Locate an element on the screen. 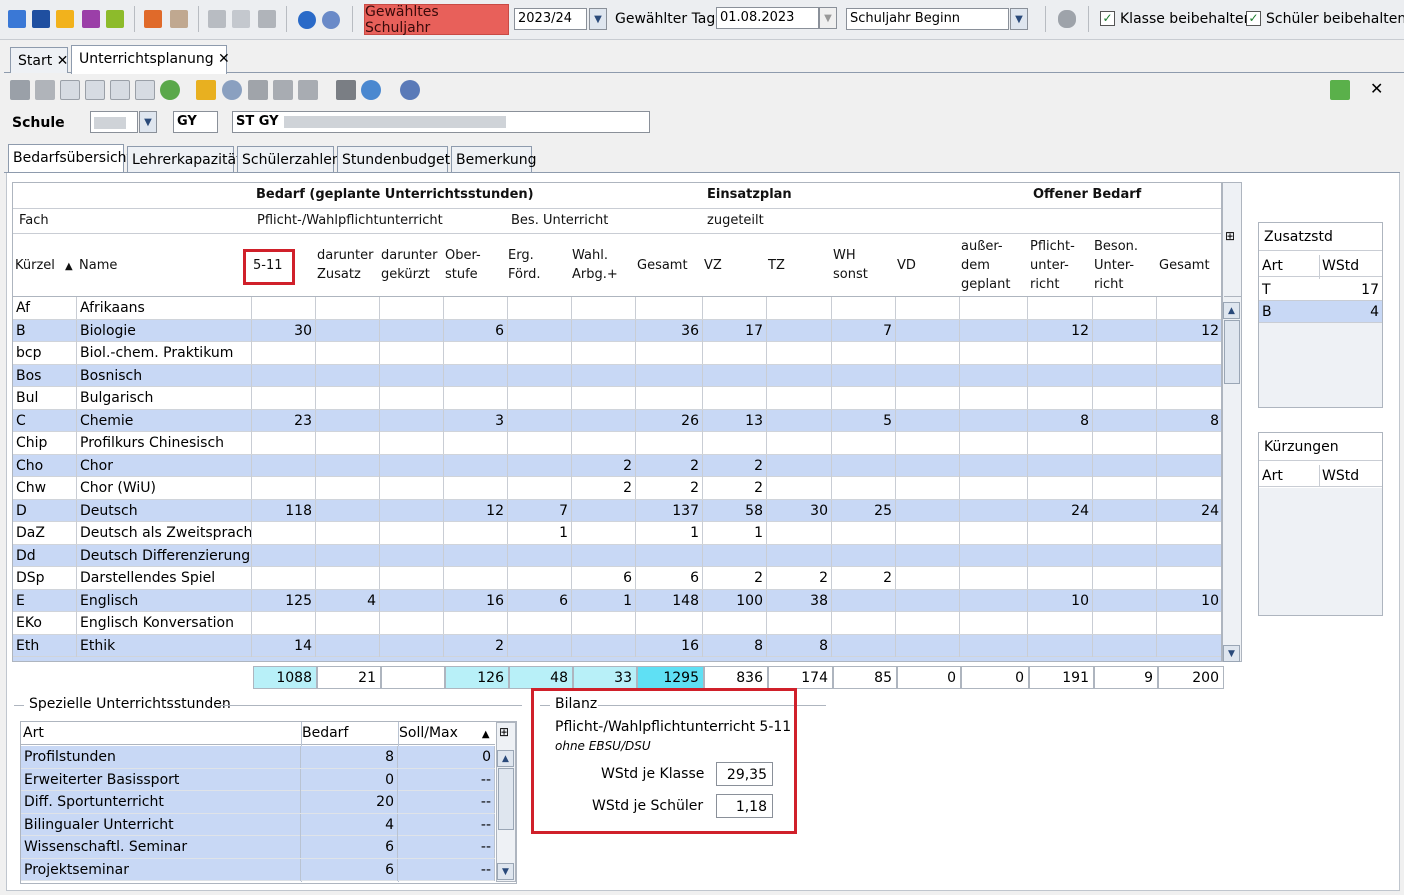  monitor-icon is located at coordinates (91, 19).